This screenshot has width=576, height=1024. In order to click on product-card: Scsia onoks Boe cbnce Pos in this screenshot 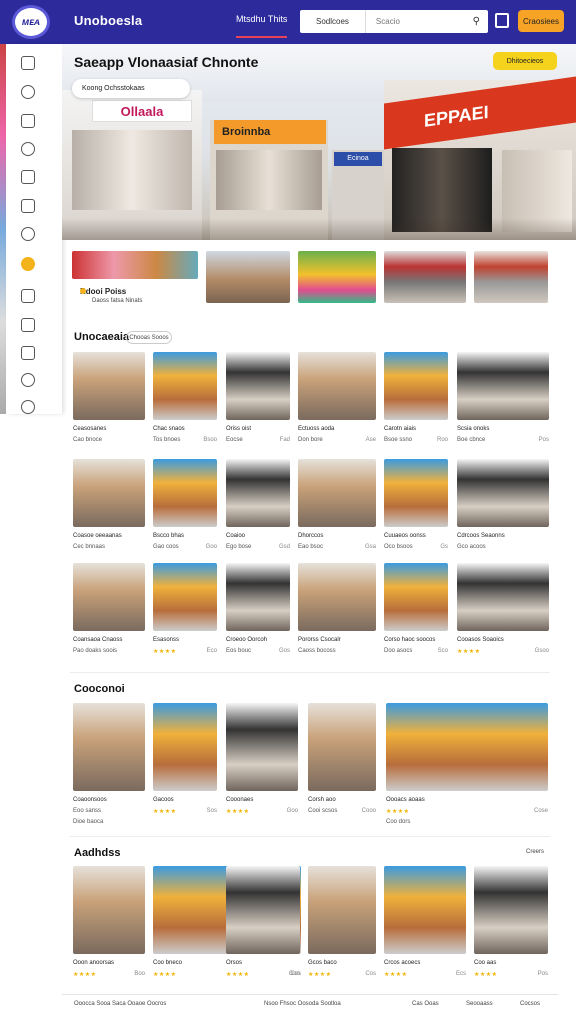, I will do `click(503, 404)`.